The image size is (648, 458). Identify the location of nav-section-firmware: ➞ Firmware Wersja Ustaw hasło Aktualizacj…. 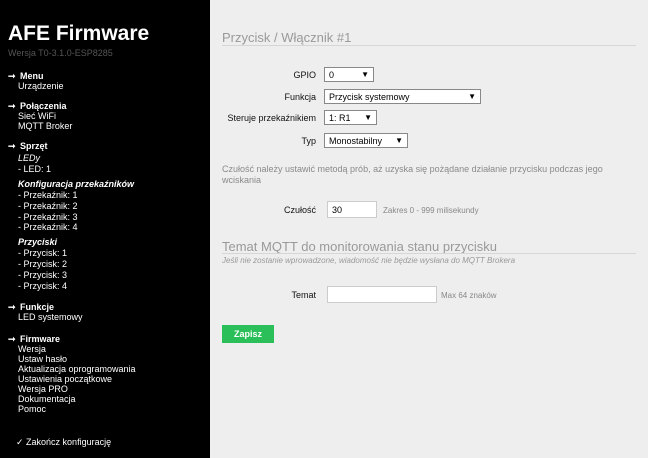
(108, 374).